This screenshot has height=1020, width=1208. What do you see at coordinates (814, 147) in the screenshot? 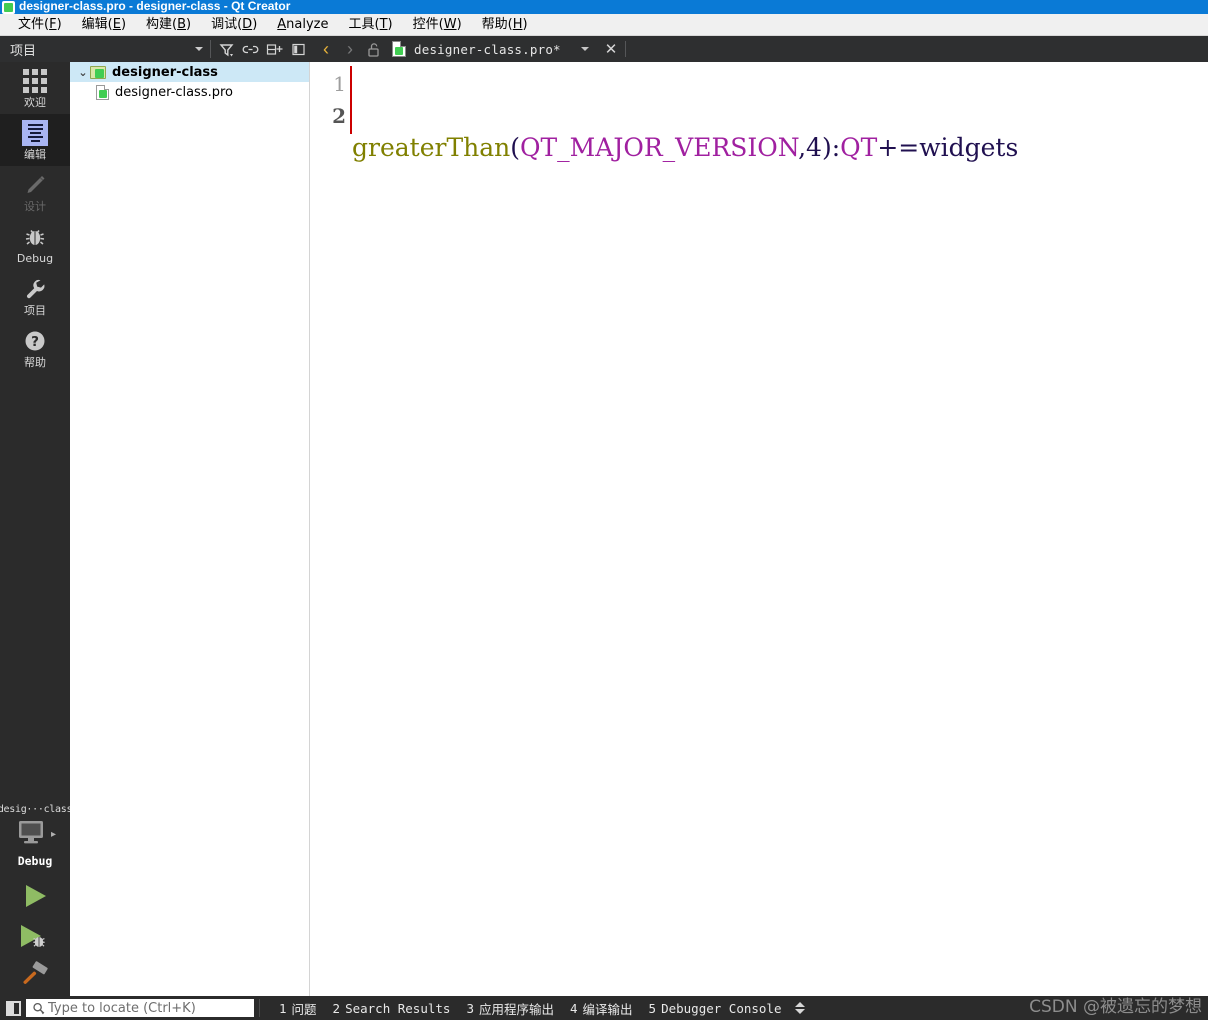
I see `code-token: 4` at bounding box center [814, 147].